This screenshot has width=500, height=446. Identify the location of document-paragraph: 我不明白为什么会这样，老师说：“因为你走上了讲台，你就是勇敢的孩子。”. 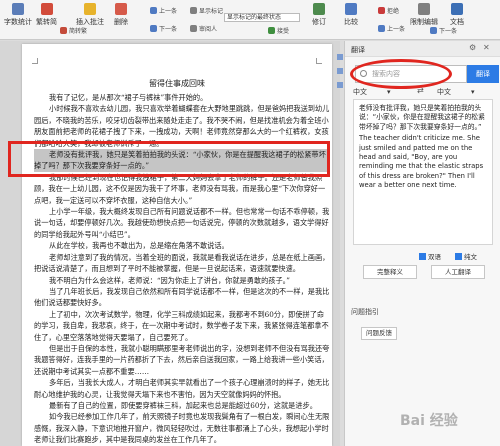
(182, 280).